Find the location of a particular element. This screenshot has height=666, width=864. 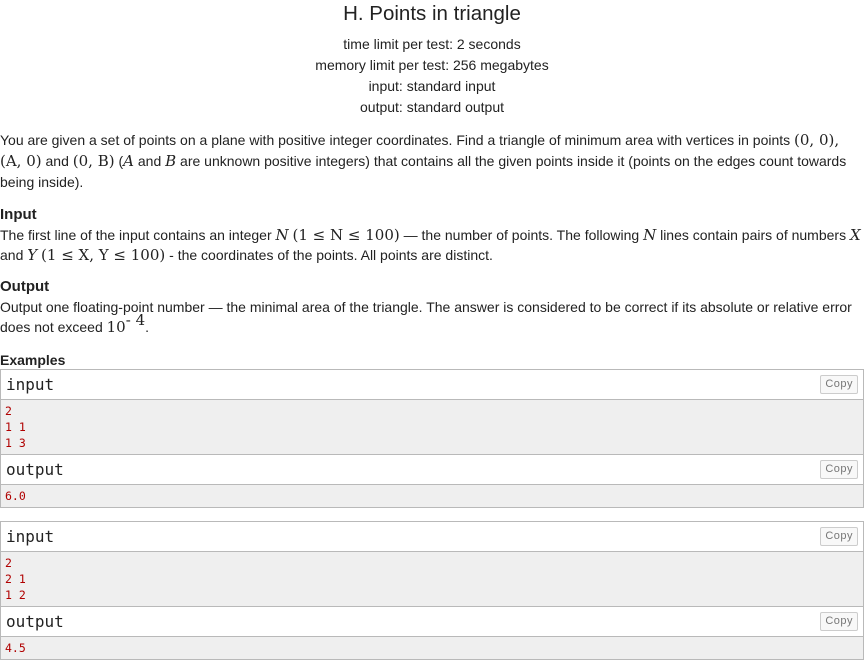

math-b: B is located at coordinates (171, 161).